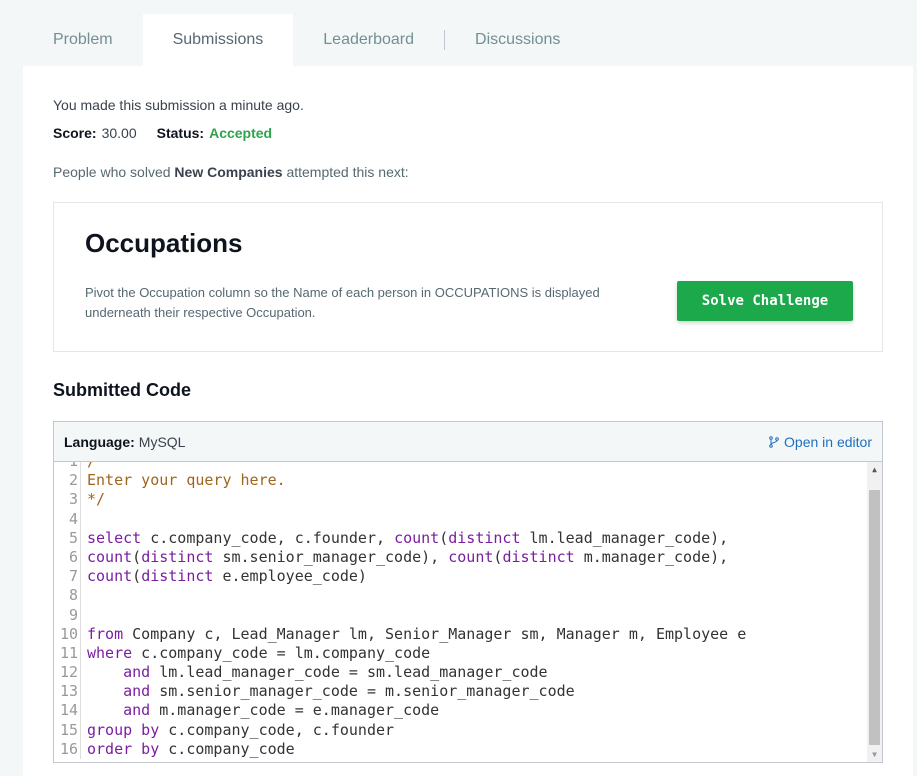 The height and width of the screenshot is (776, 917). What do you see at coordinates (96, 499) in the screenshot?
I see `code-comment: */` at bounding box center [96, 499].